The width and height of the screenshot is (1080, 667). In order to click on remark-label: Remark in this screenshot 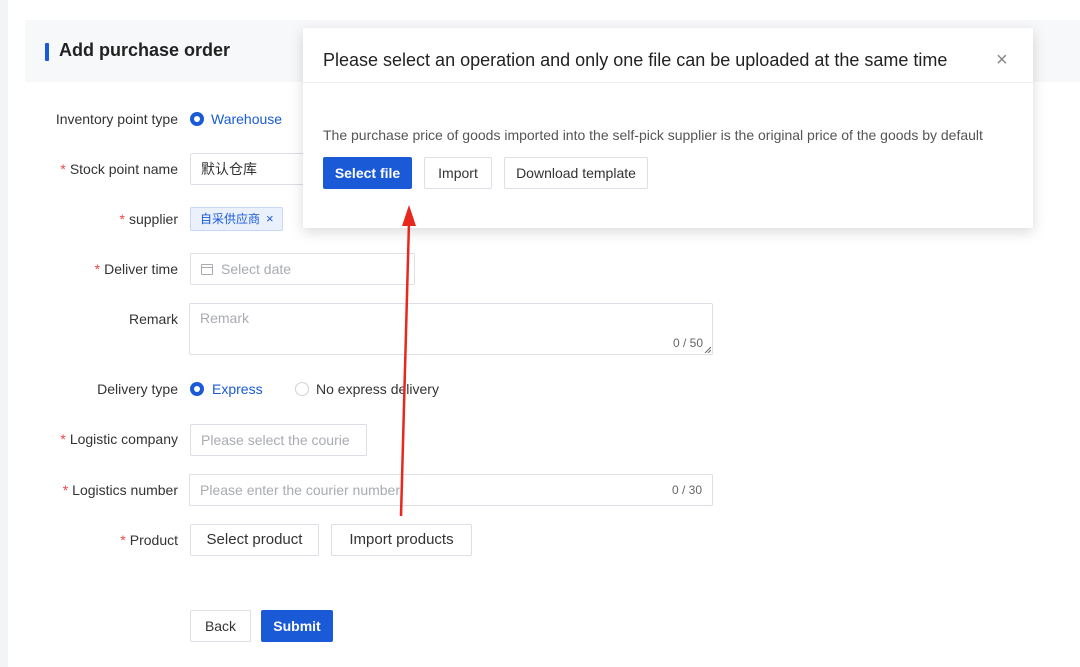, I will do `click(153, 319)`.